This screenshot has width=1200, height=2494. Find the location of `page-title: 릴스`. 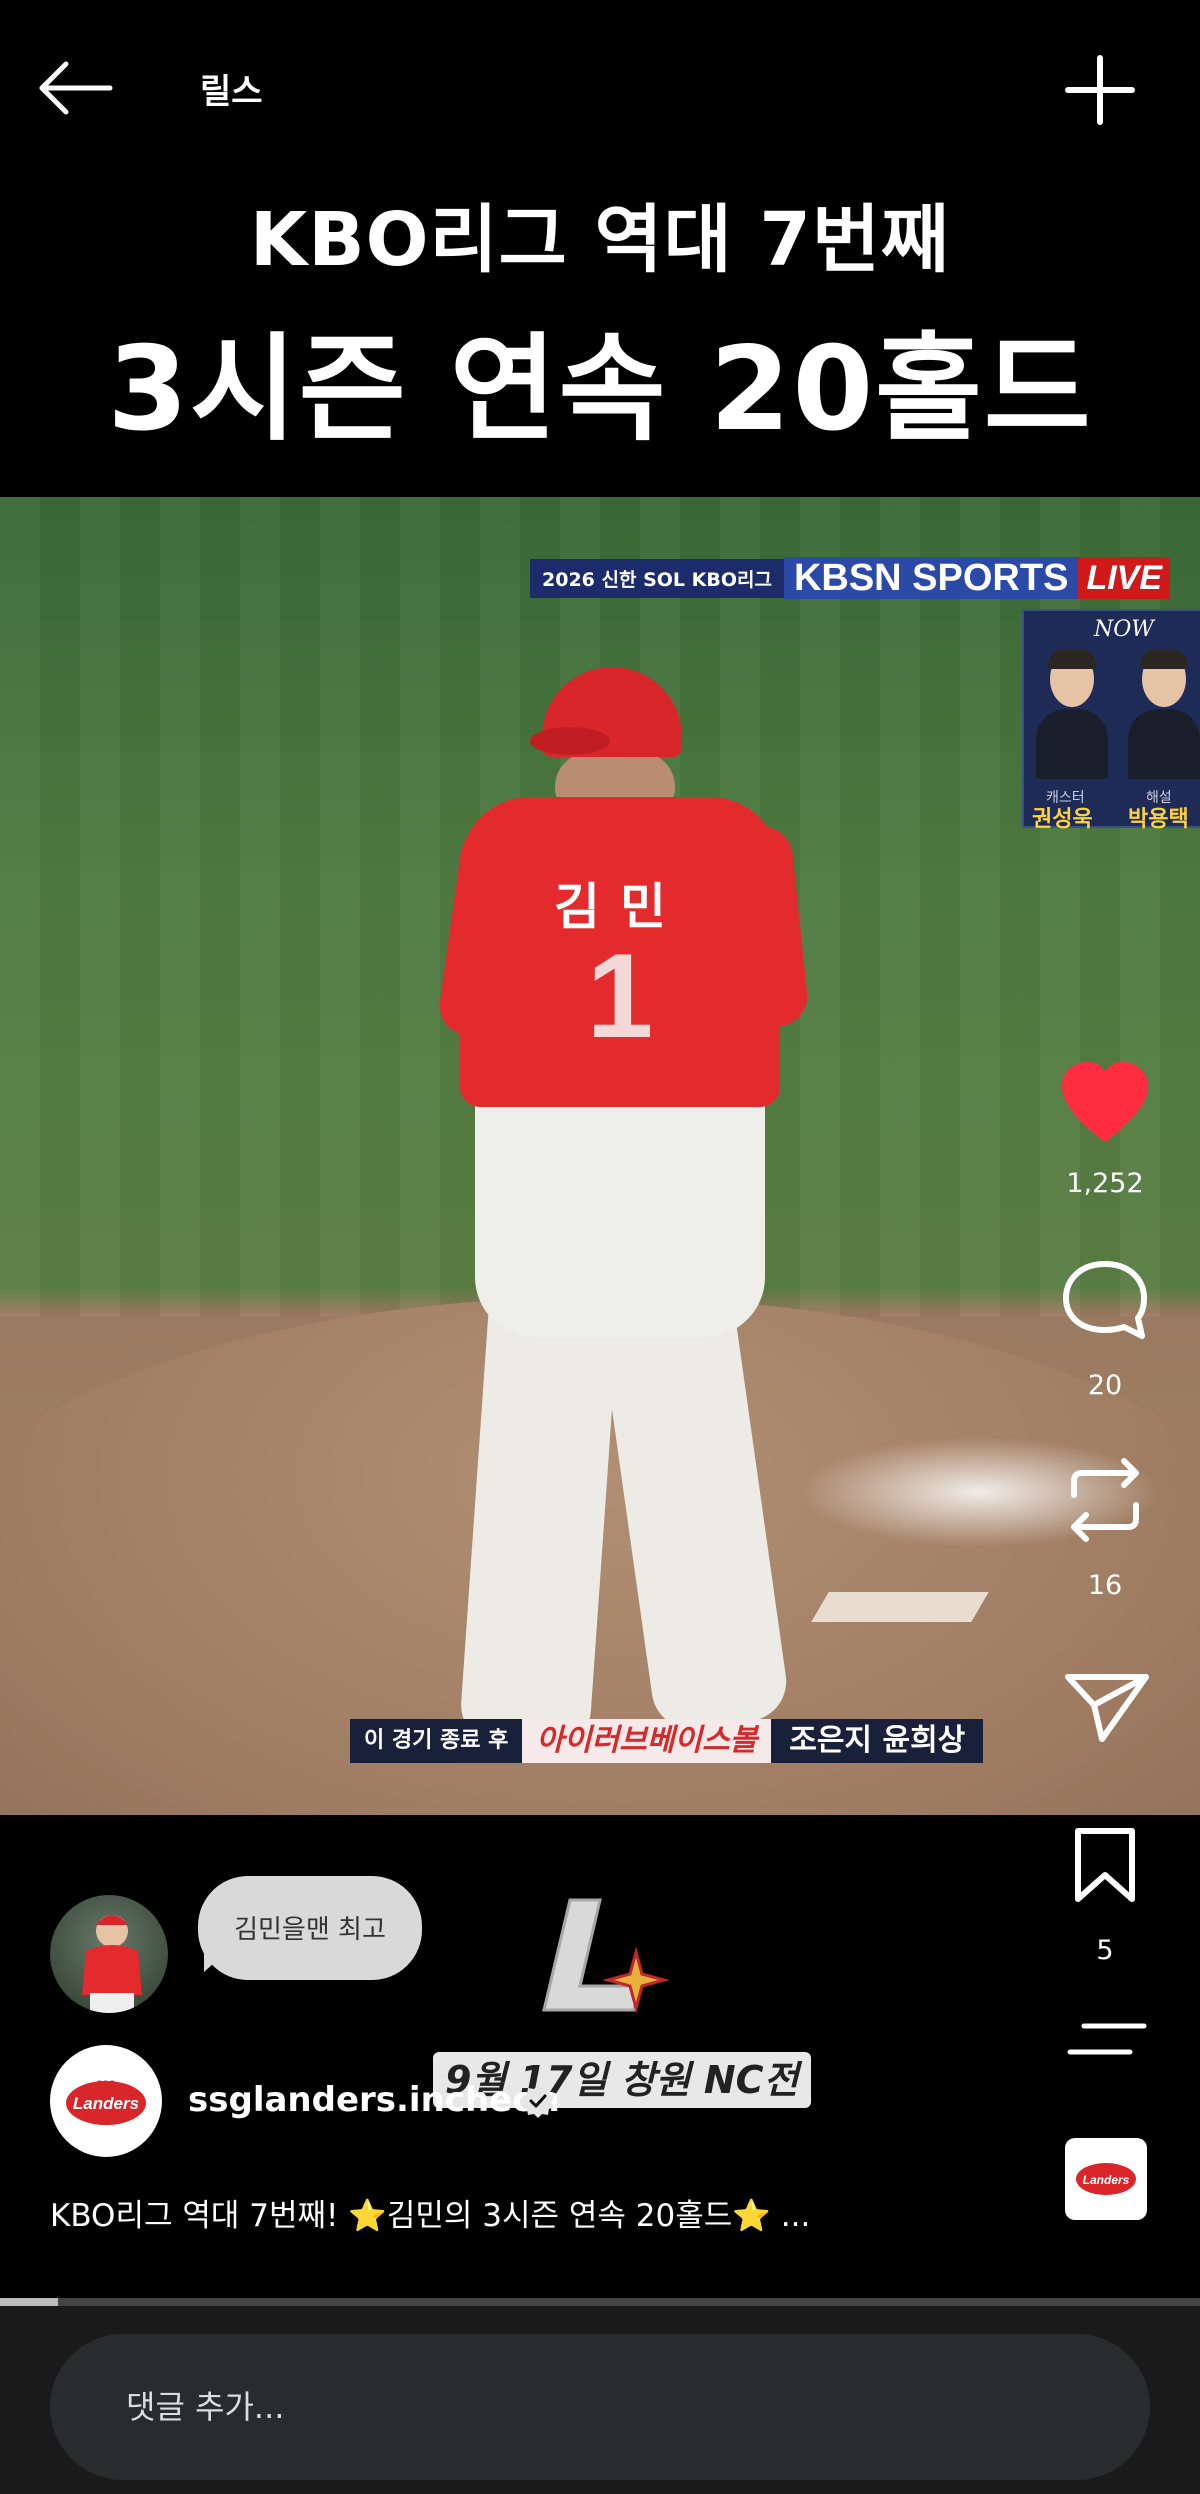

page-title: 릴스 is located at coordinates (231, 92).